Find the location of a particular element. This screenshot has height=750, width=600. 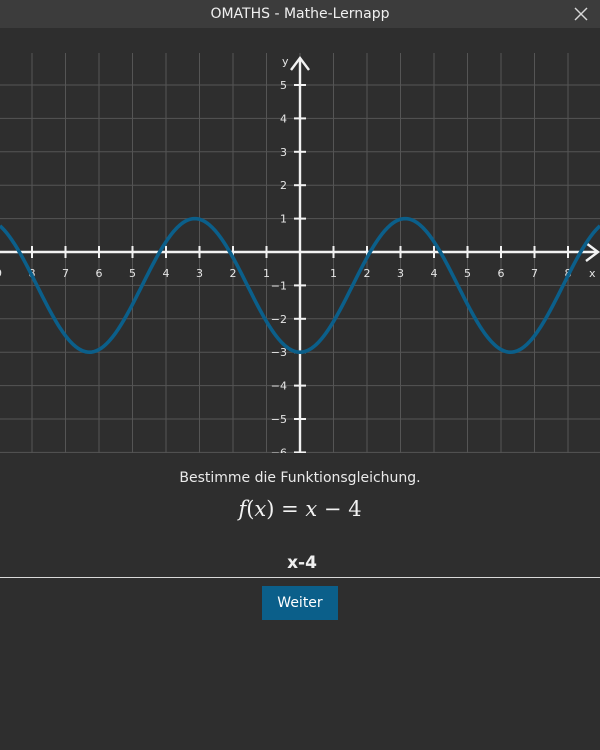

close-icon is located at coordinates (581, 14).